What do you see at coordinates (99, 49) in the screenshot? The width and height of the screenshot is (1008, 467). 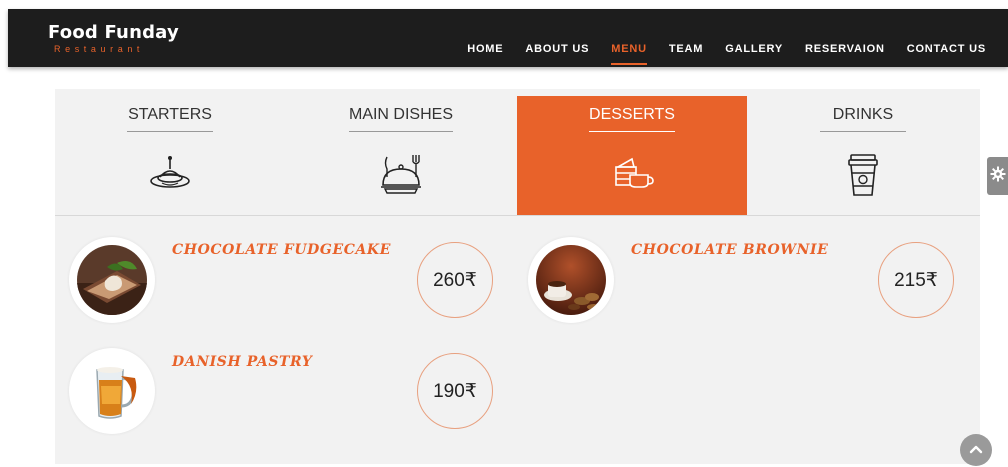 I see `brand-subtitle: Restaurant` at bounding box center [99, 49].